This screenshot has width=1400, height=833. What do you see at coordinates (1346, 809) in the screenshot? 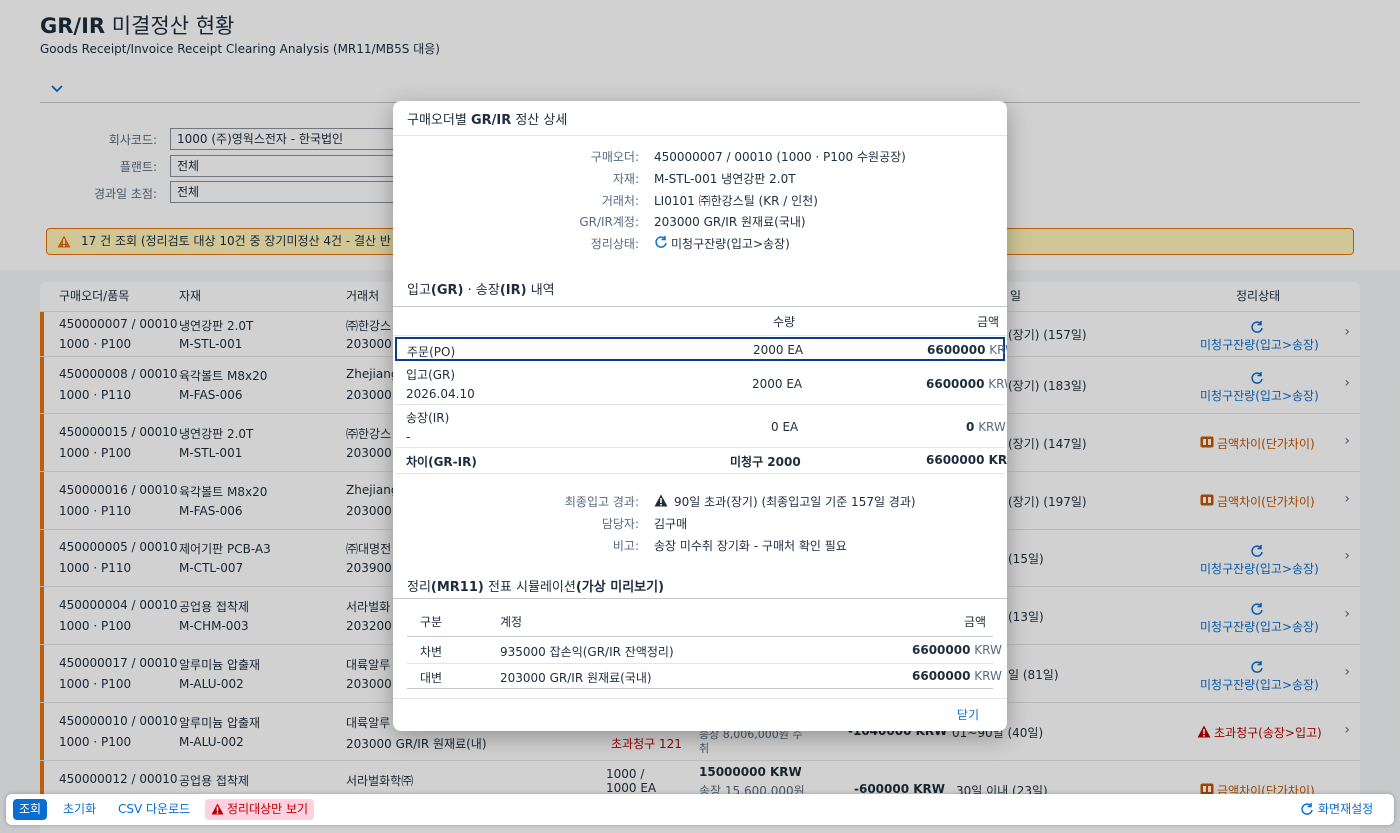
I see `layout-reset-label: 화면재설정` at bounding box center [1346, 809].